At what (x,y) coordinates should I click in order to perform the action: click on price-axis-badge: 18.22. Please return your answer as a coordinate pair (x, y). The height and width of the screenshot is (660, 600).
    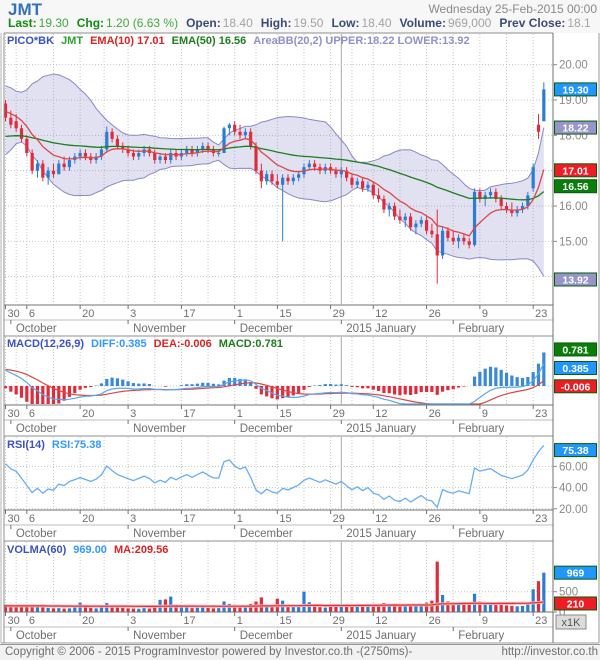
    Looking at the image, I should click on (575, 127).